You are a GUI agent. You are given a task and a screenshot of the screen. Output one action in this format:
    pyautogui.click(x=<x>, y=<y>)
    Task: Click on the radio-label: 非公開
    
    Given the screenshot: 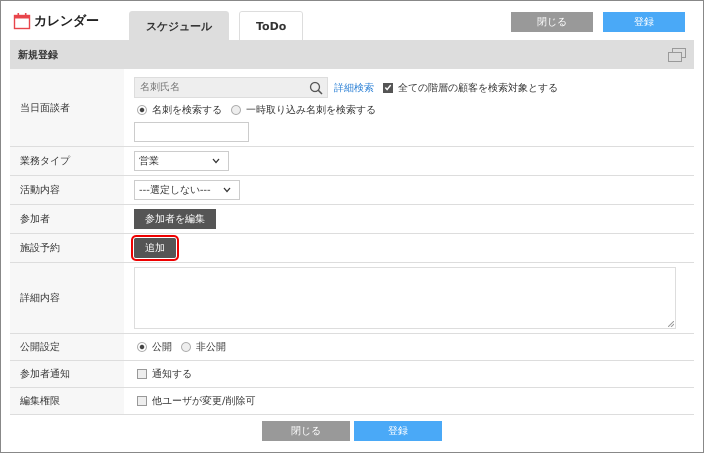 What is the action you would take?
    pyautogui.click(x=211, y=347)
    